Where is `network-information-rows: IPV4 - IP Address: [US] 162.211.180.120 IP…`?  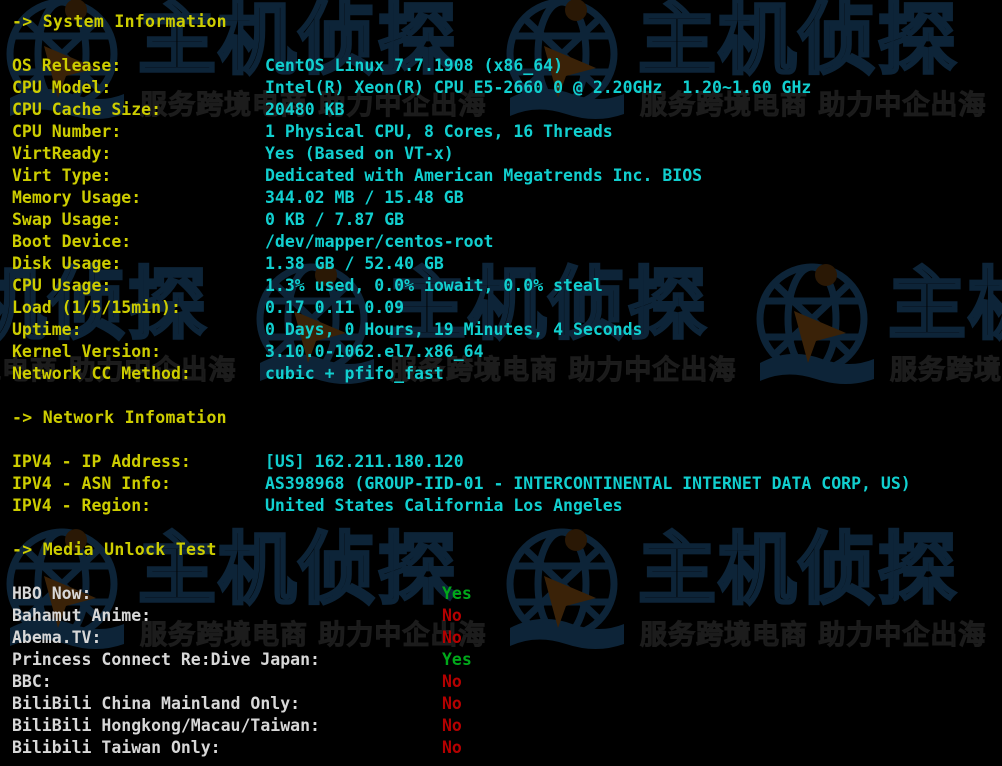
network-information-rows: IPV4 - IP Address: [US] 162.211.180.120 IP… is located at coordinates (501, 484).